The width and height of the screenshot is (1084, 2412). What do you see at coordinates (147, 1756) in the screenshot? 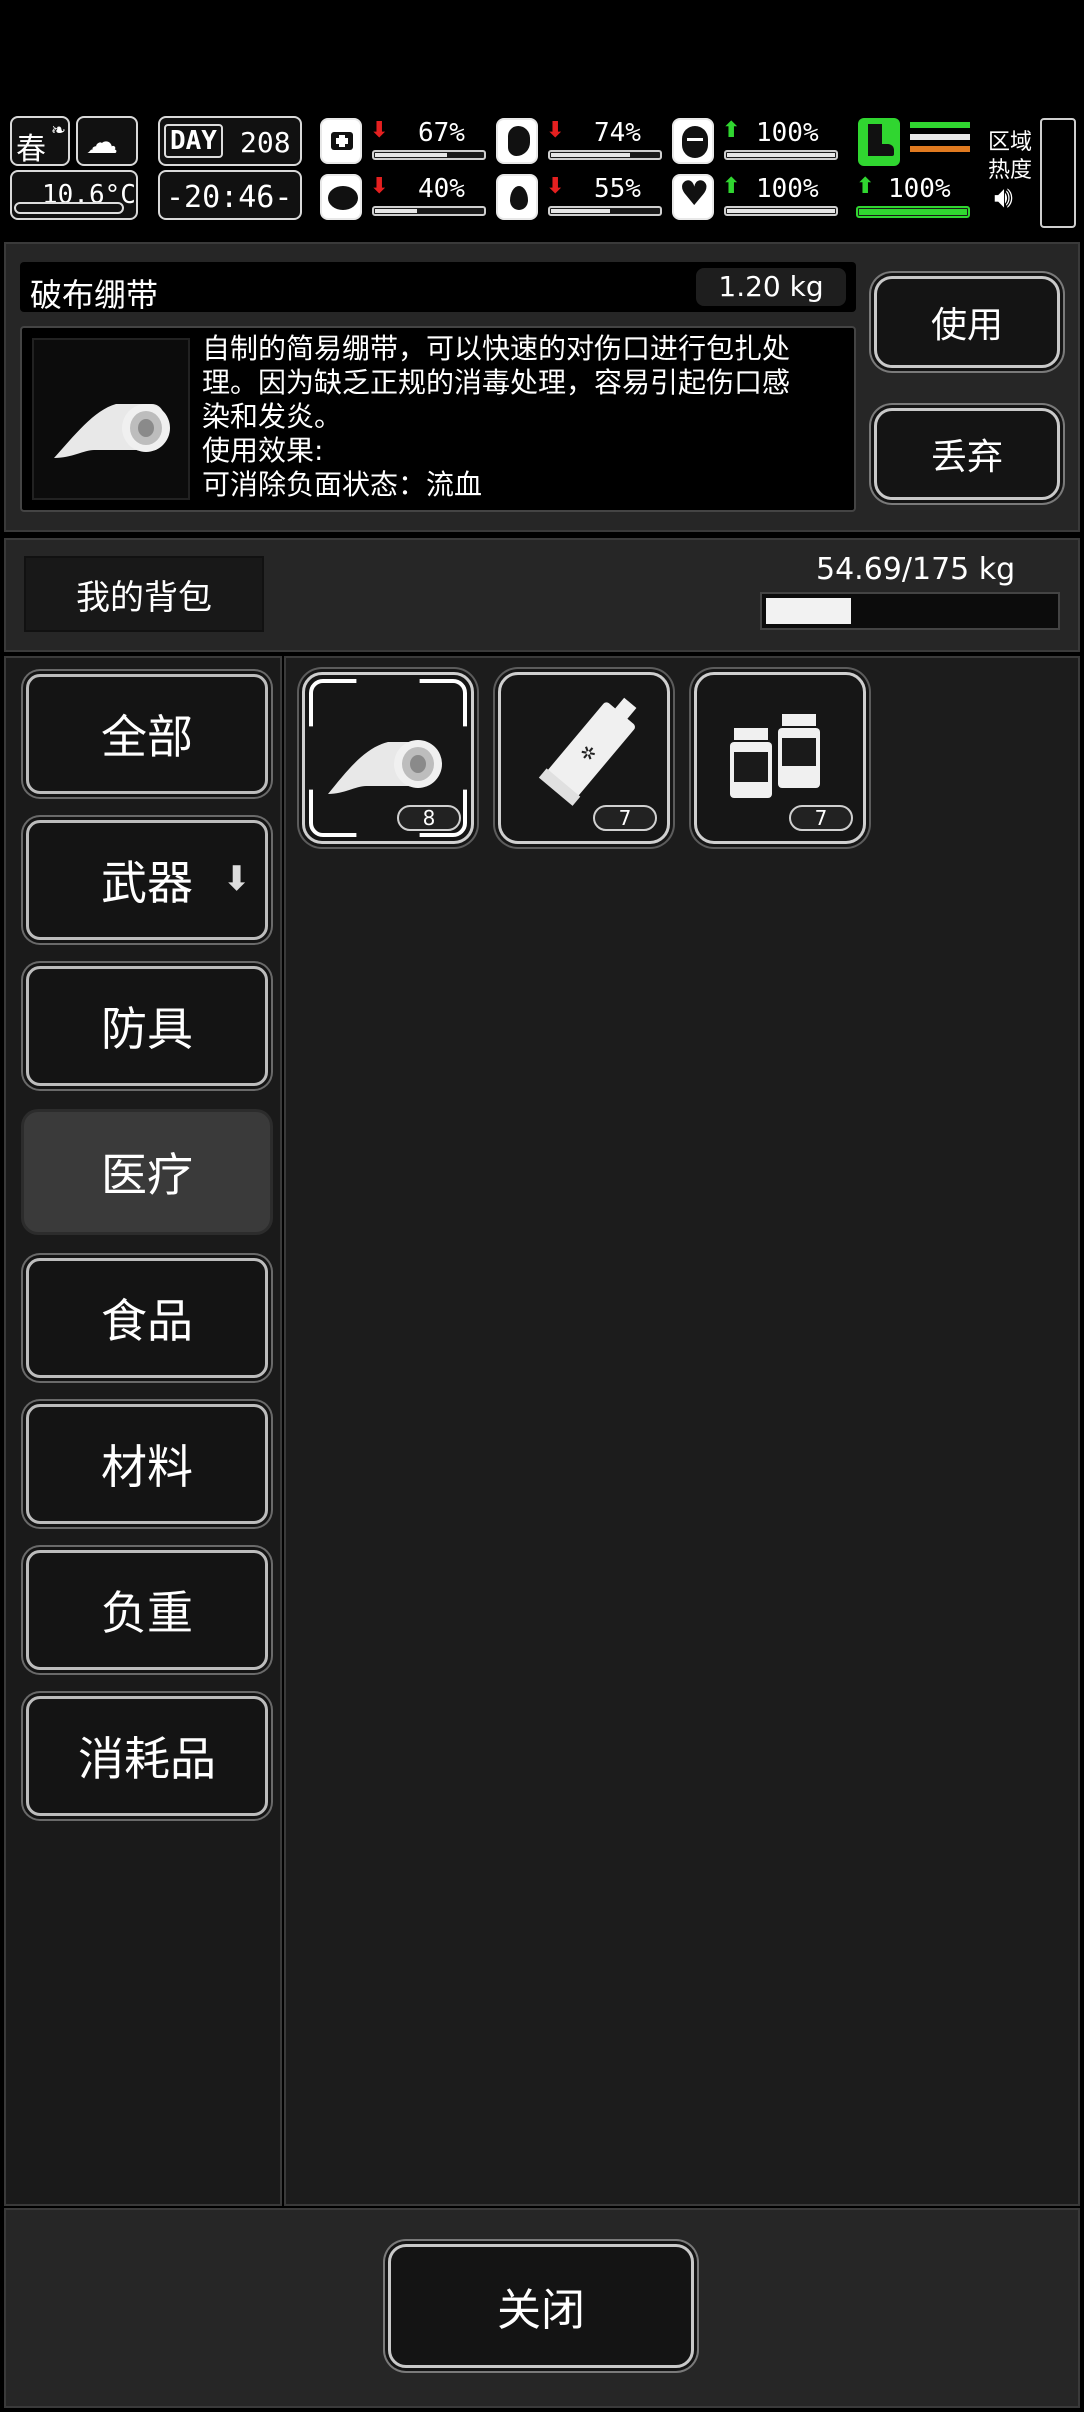
I see `category-consumables: 消耗品` at bounding box center [147, 1756].